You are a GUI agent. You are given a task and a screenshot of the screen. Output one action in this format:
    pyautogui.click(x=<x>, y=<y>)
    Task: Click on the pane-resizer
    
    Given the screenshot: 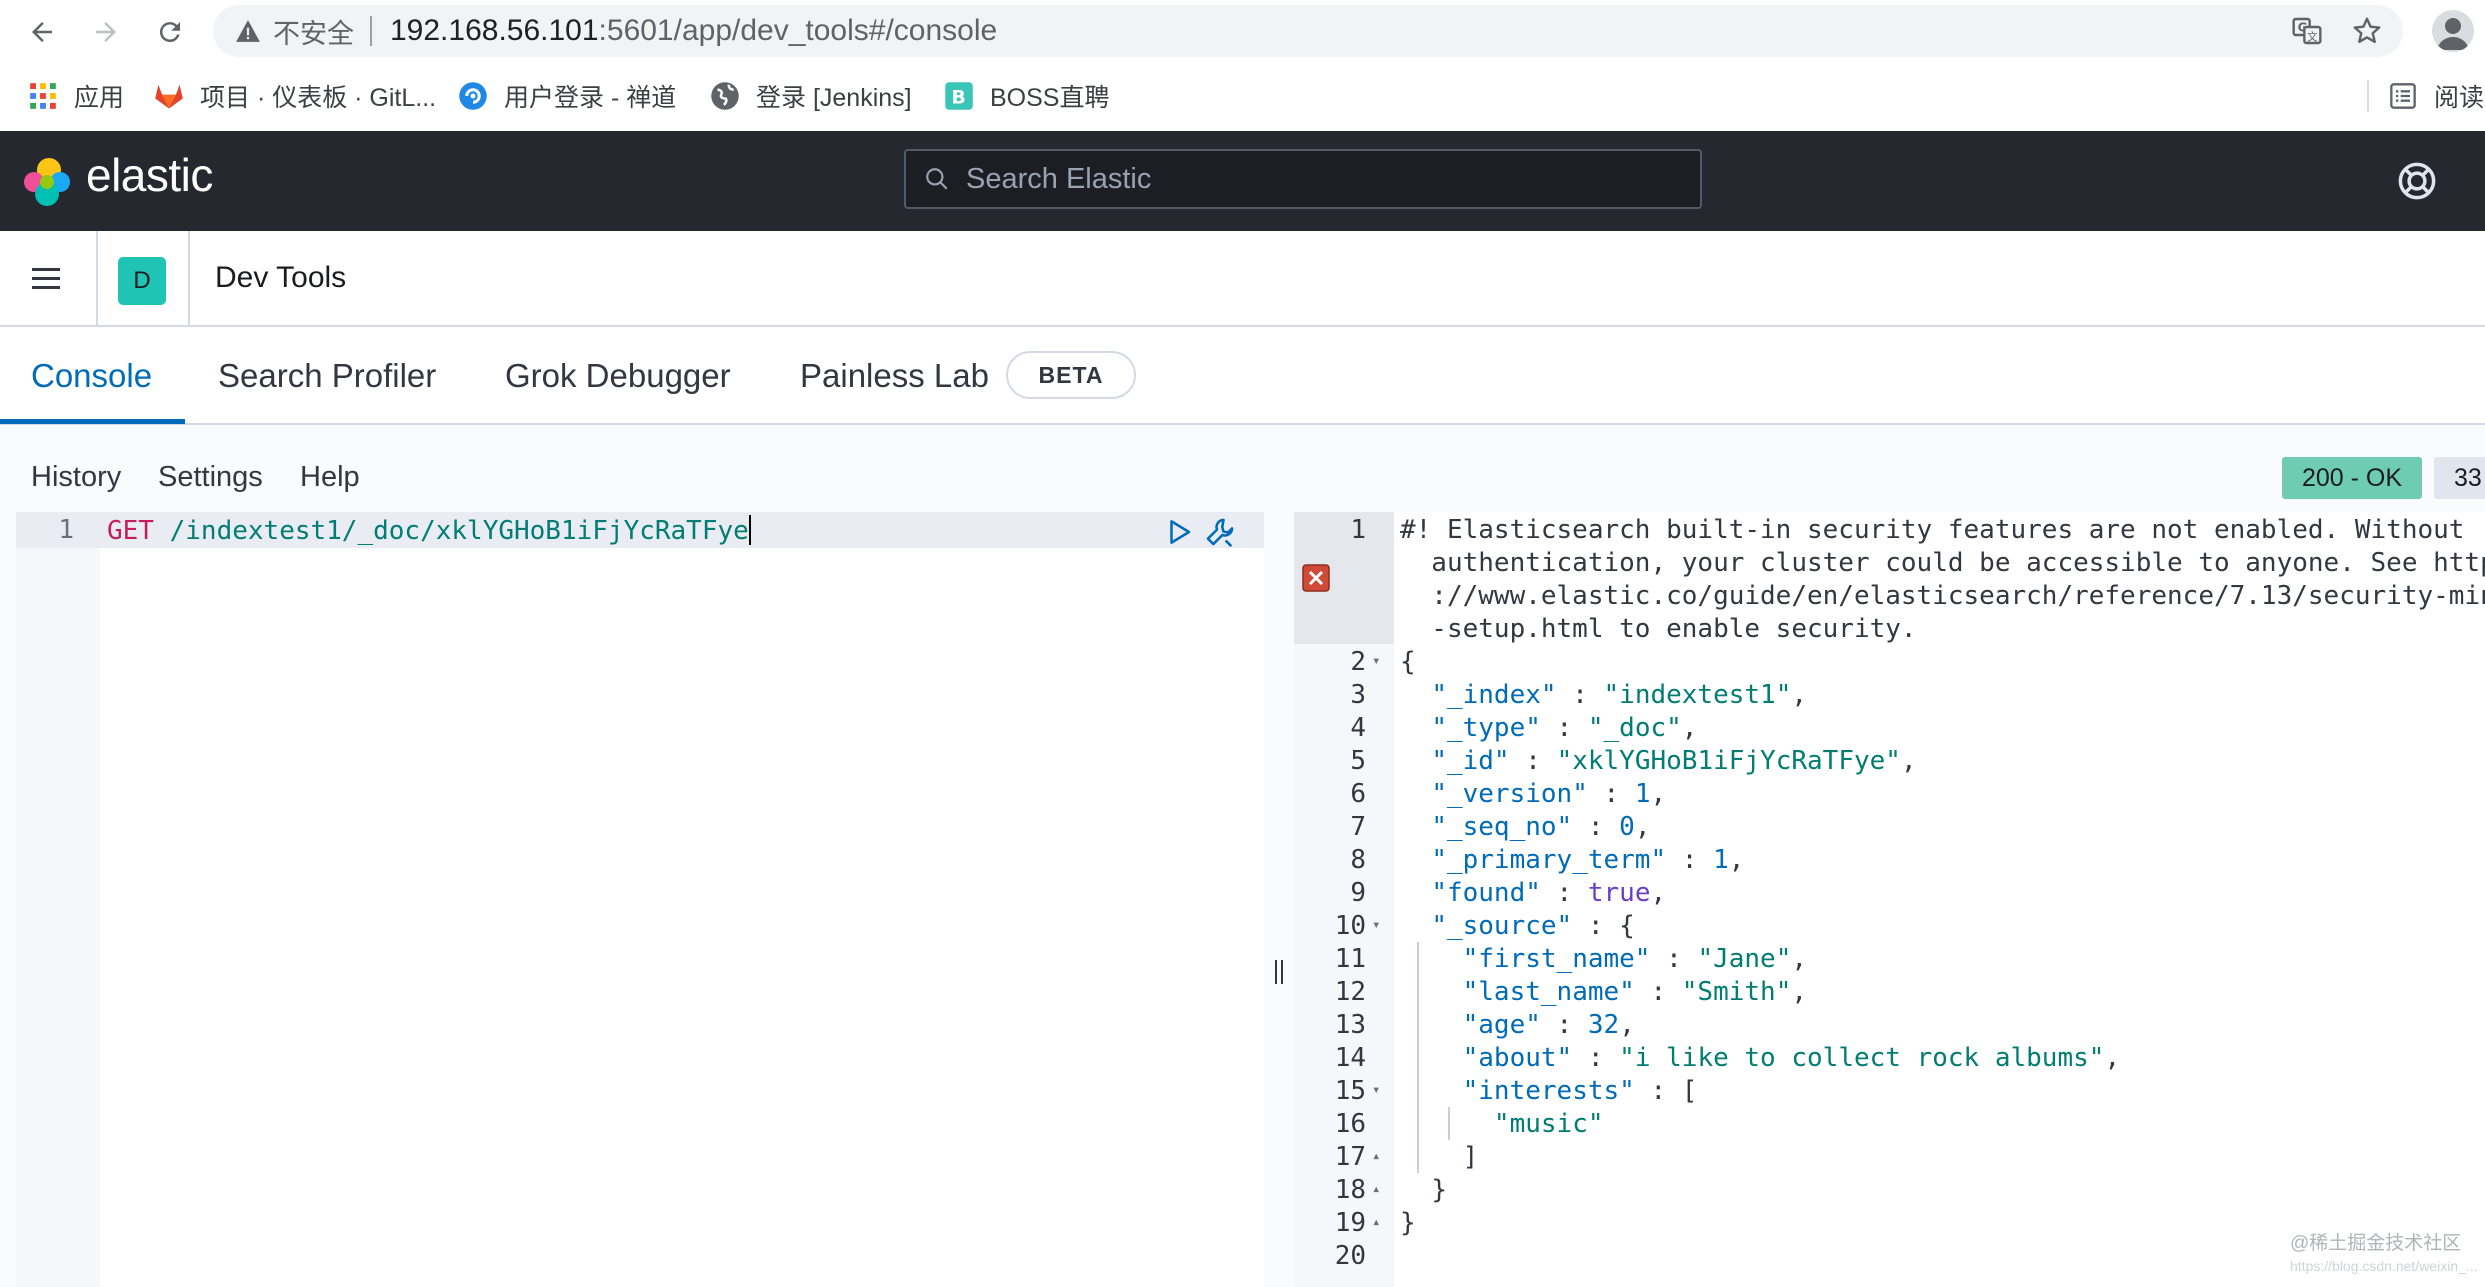 What is the action you would take?
    pyautogui.click(x=1279, y=899)
    